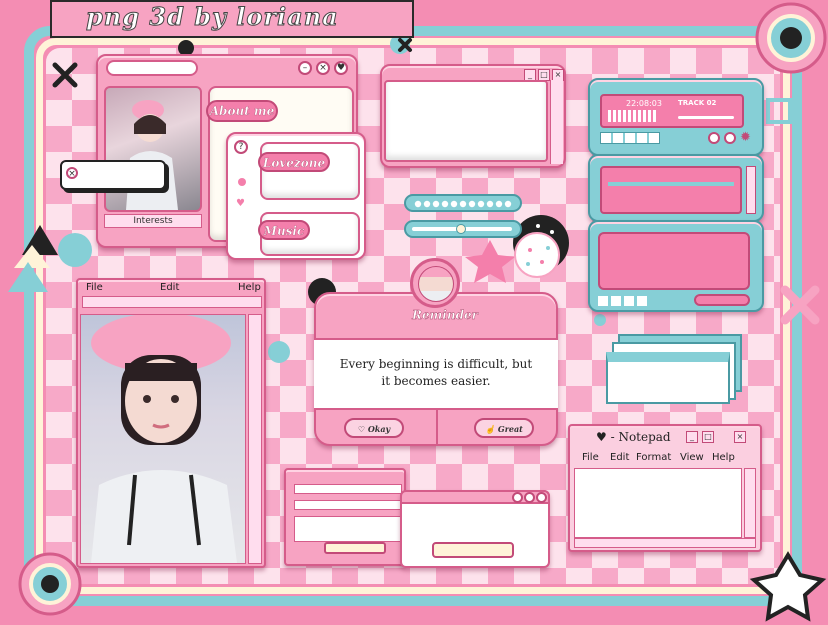  I want to click on blank-window: _ □ ×, so click(473, 116).